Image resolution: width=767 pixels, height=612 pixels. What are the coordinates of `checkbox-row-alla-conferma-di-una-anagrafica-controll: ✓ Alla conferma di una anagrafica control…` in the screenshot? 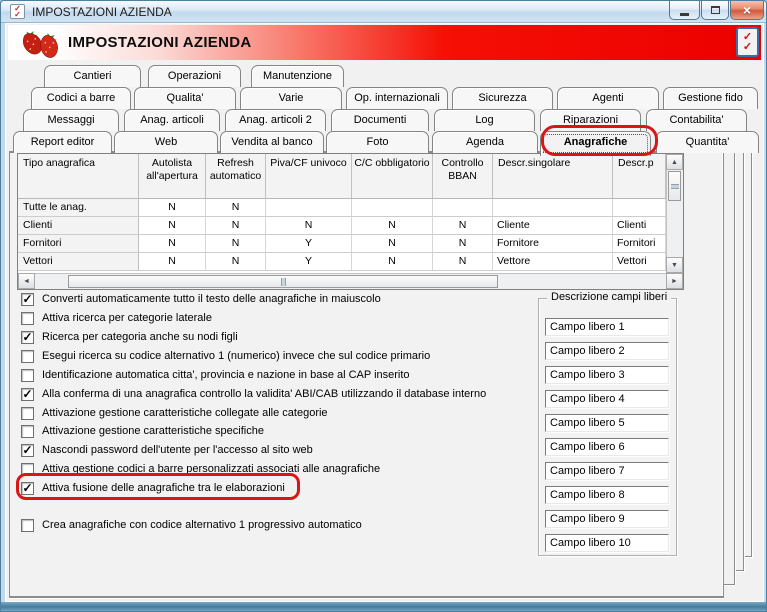 It's located at (253, 394).